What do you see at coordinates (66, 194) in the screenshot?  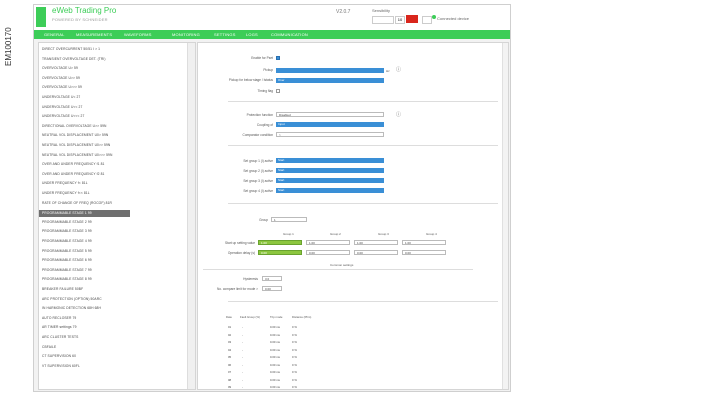 I see `tree-item: UNDER FREQUENCY f<< 81L` at bounding box center [66, 194].